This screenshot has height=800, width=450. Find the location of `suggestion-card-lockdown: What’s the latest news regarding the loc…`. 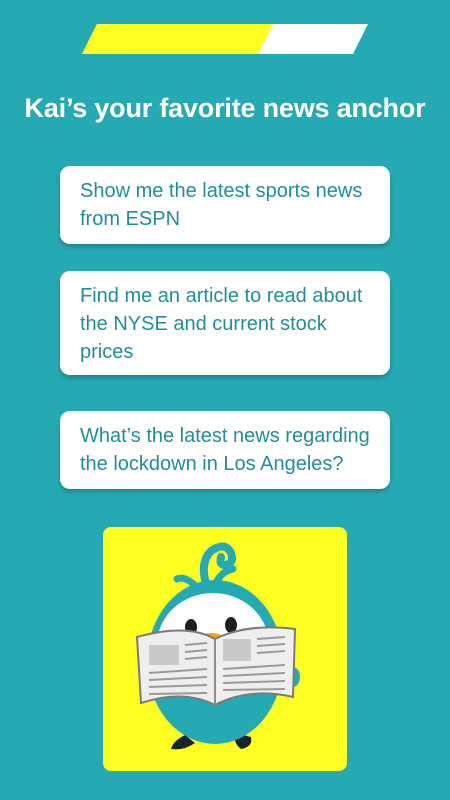

suggestion-card-lockdown: What’s the latest news regarding the loc… is located at coordinates (225, 450).